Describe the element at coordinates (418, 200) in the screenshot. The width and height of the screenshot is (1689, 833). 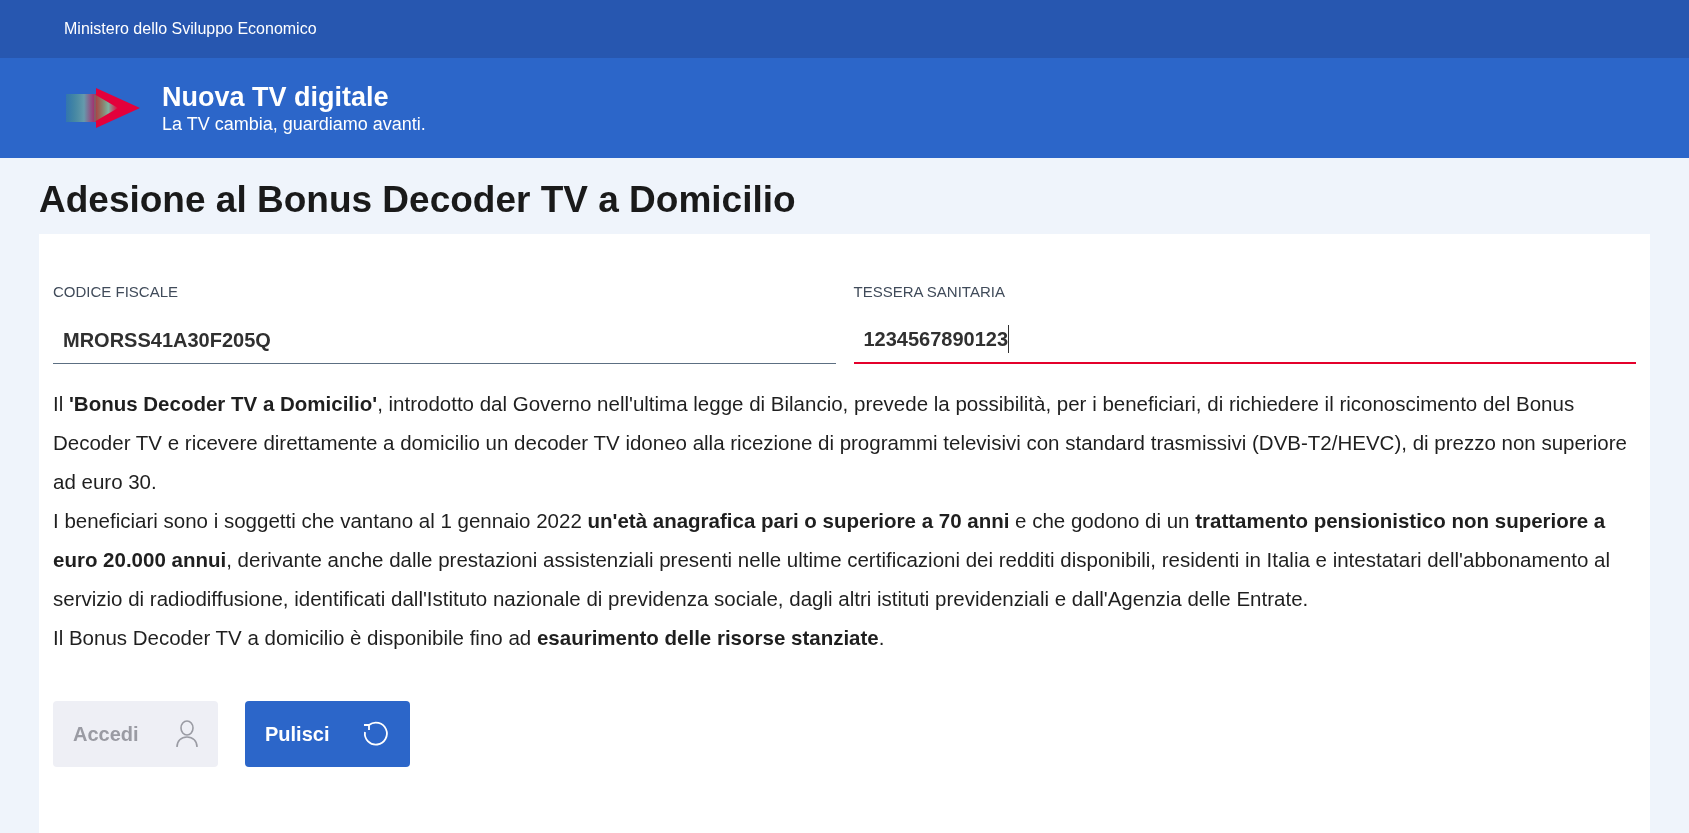
I see `page-title: Adesione al Bonus Decoder TV a Domicilio` at that location.